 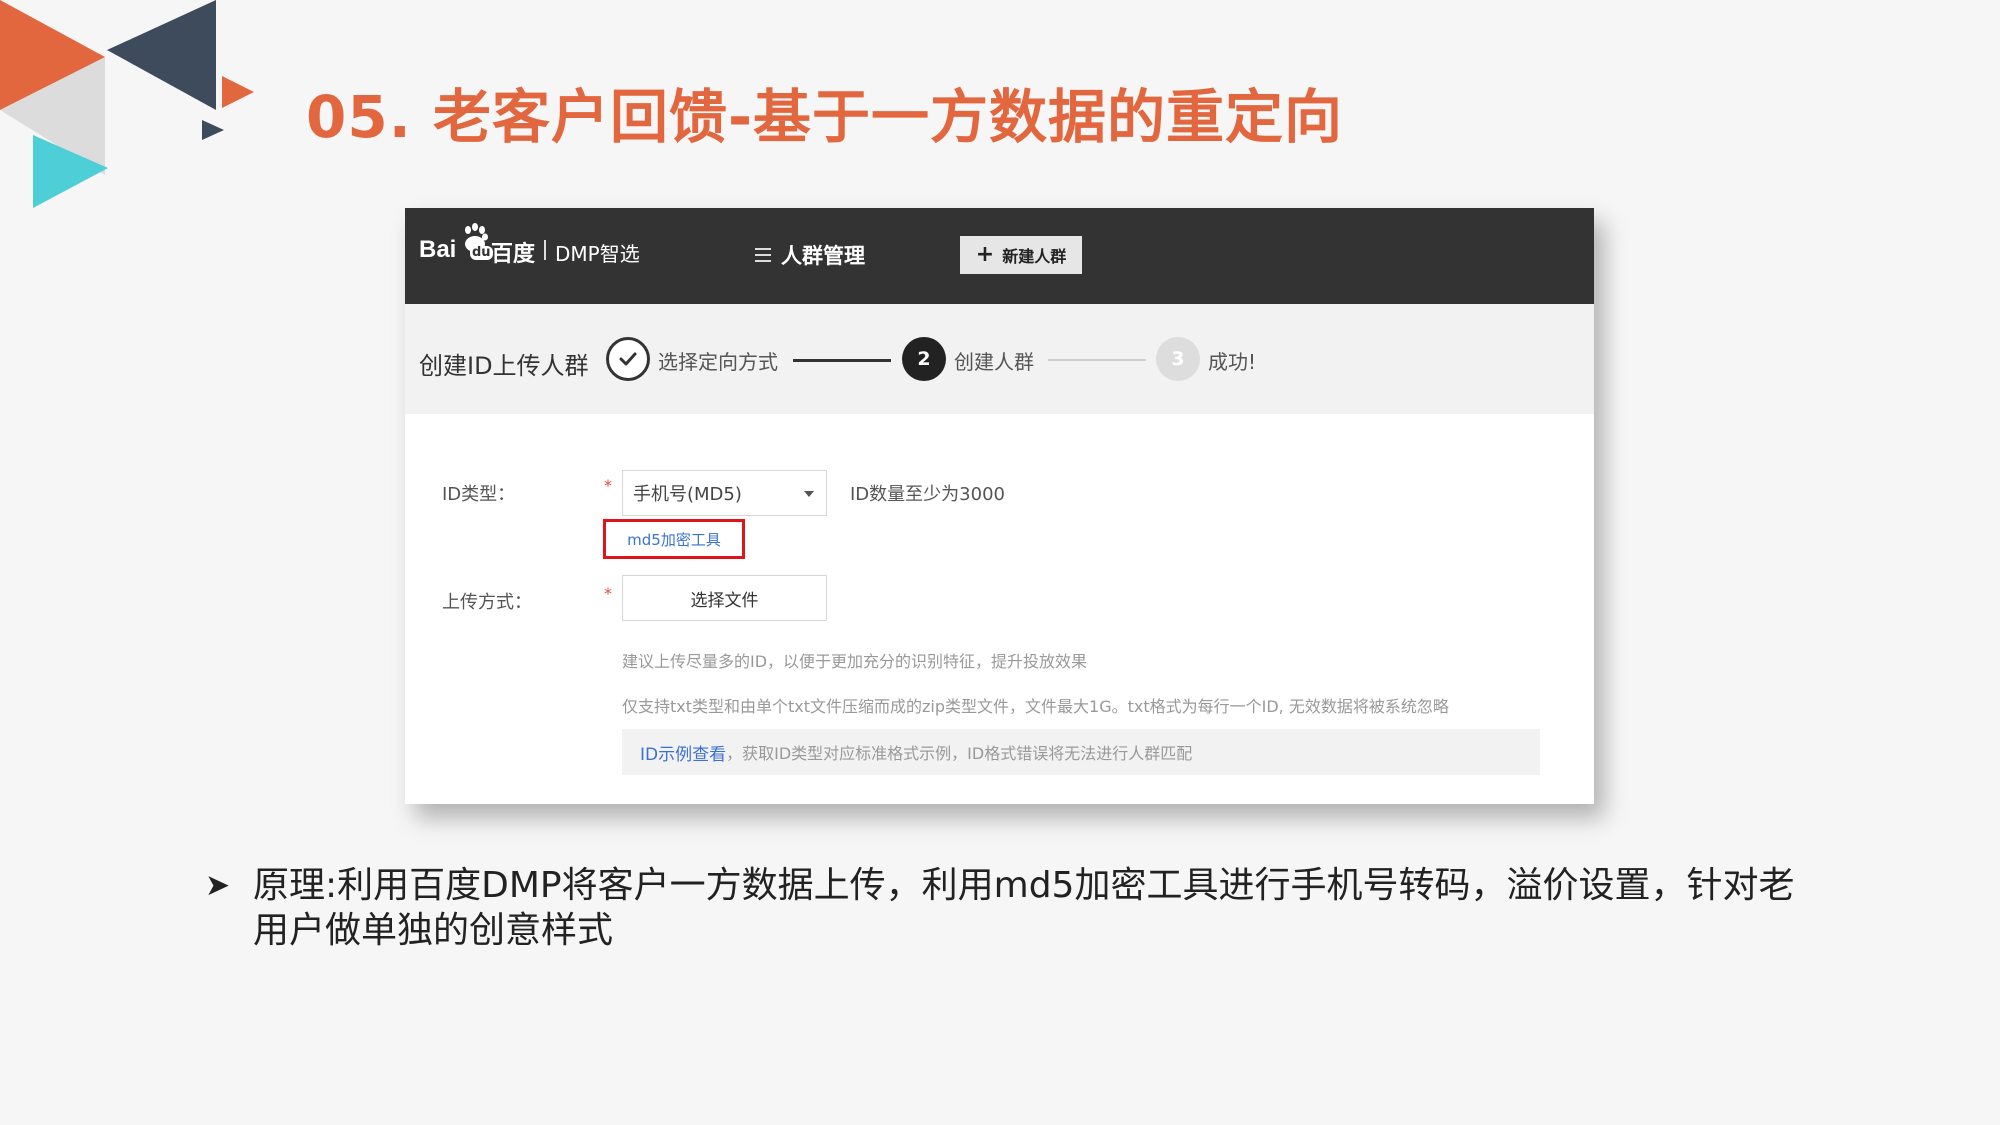 What do you see at coordinates (1178, 359) in the screenshot?
I see `step-3-marker: 3` at bounding box center [1178, 359].